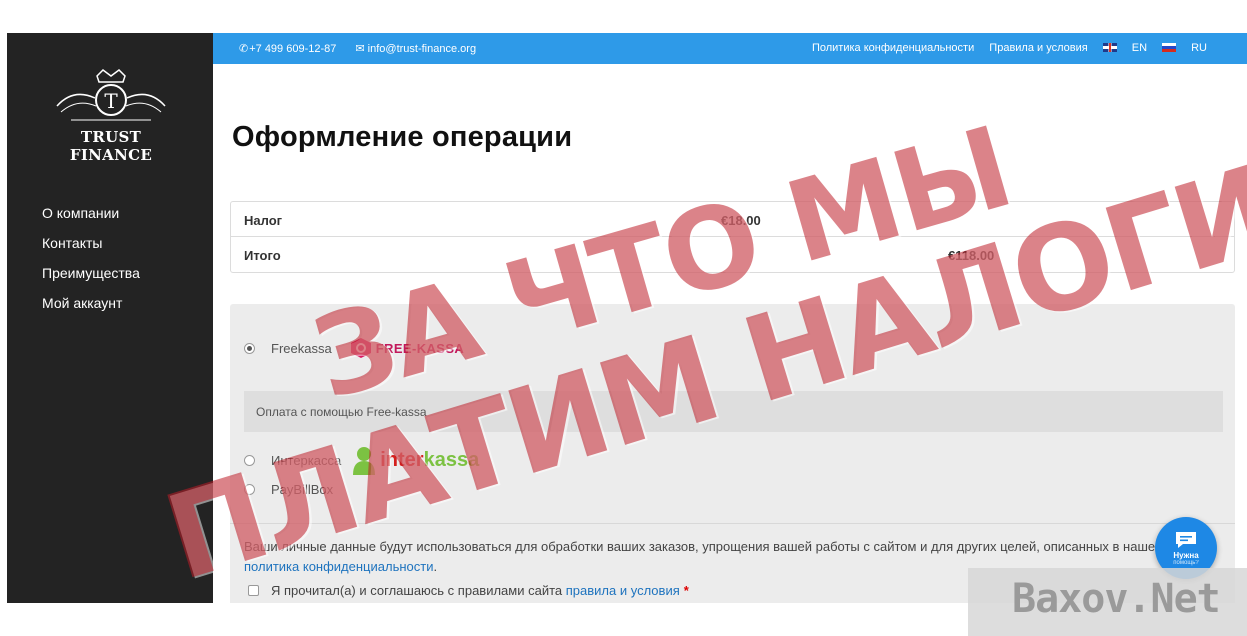  I want to click on page-title: Оформление операции, so click(402, 137).